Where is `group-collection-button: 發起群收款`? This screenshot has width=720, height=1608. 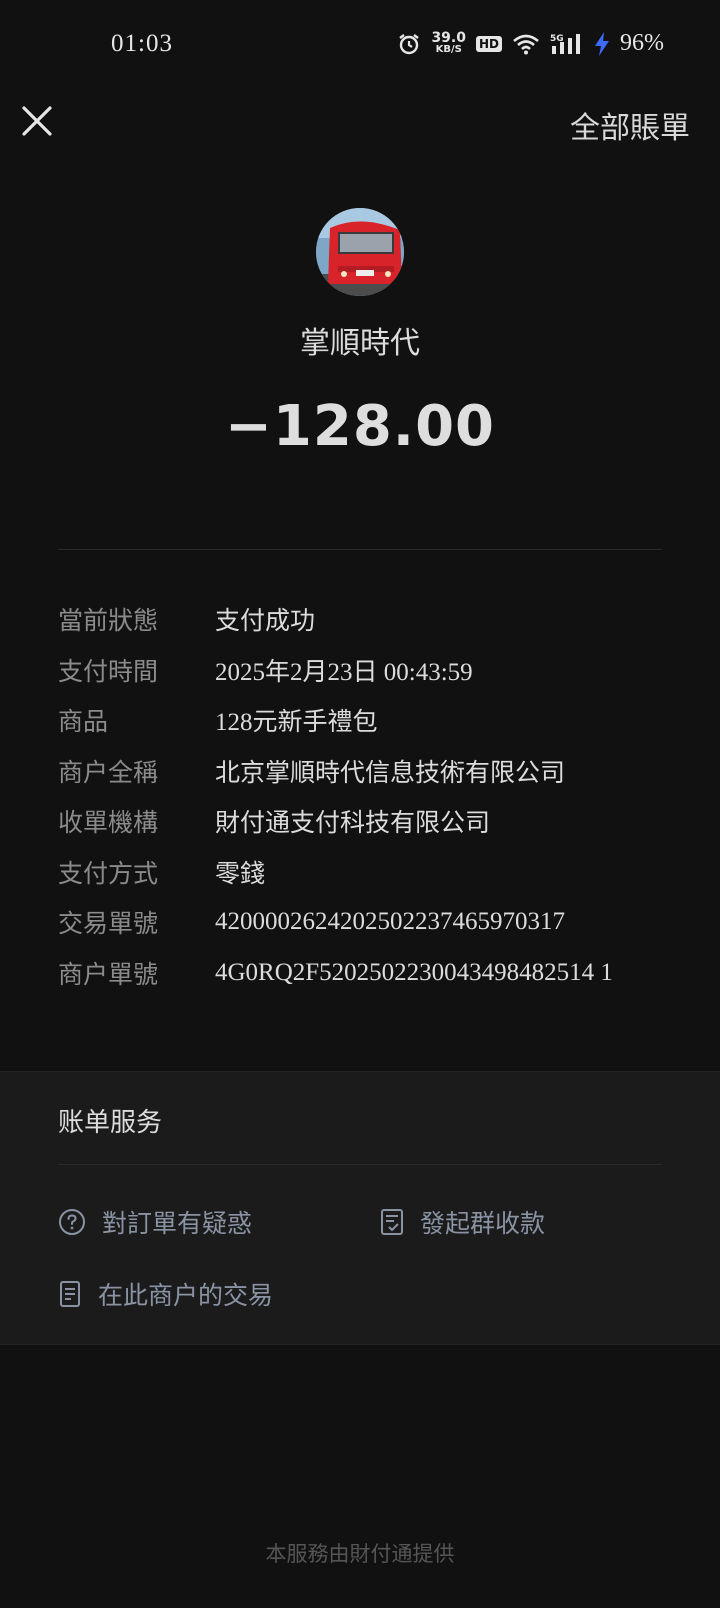
group-collection-button: 發起群收款 is located at coordinates (462, 1222).